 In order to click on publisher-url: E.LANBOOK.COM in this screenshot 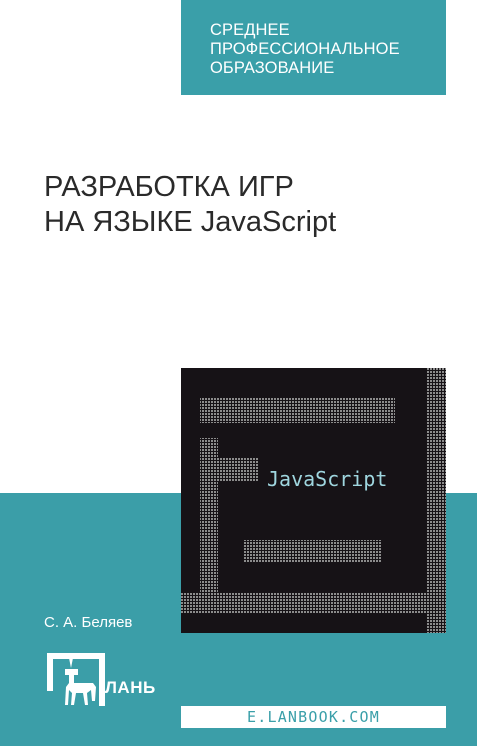, I will do `click(313, 717)`.